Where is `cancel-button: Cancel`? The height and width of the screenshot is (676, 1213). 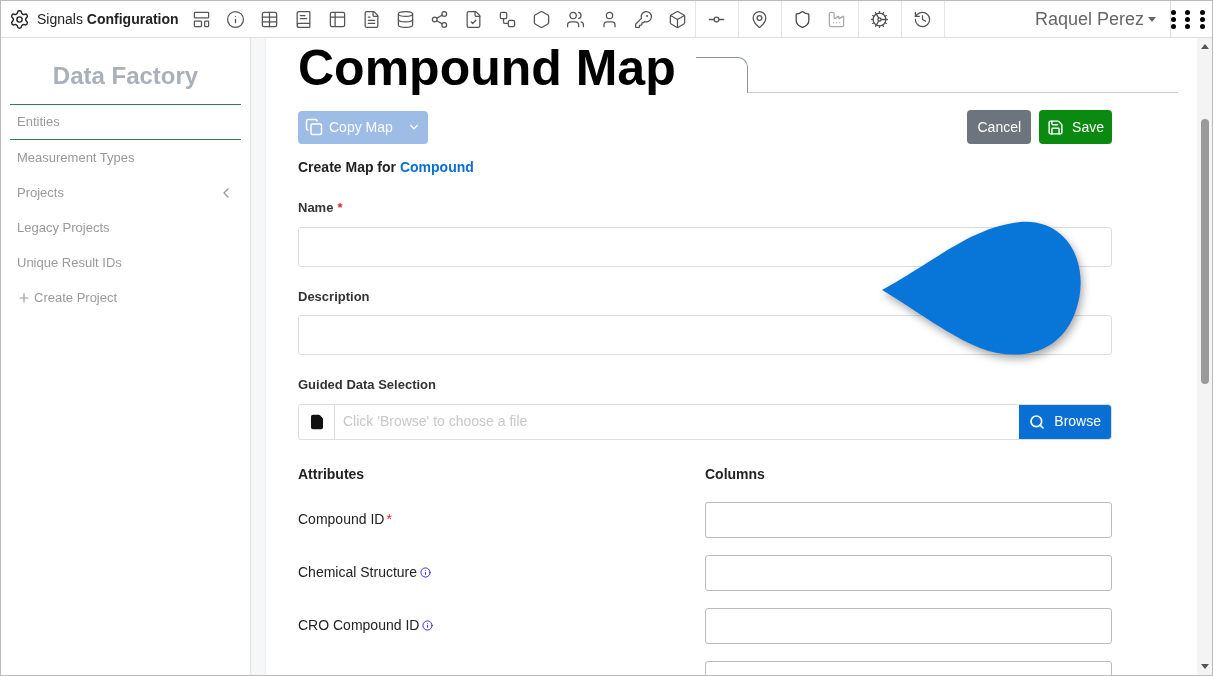 cancel-button: Cancel is located at coordinates (999, 127).